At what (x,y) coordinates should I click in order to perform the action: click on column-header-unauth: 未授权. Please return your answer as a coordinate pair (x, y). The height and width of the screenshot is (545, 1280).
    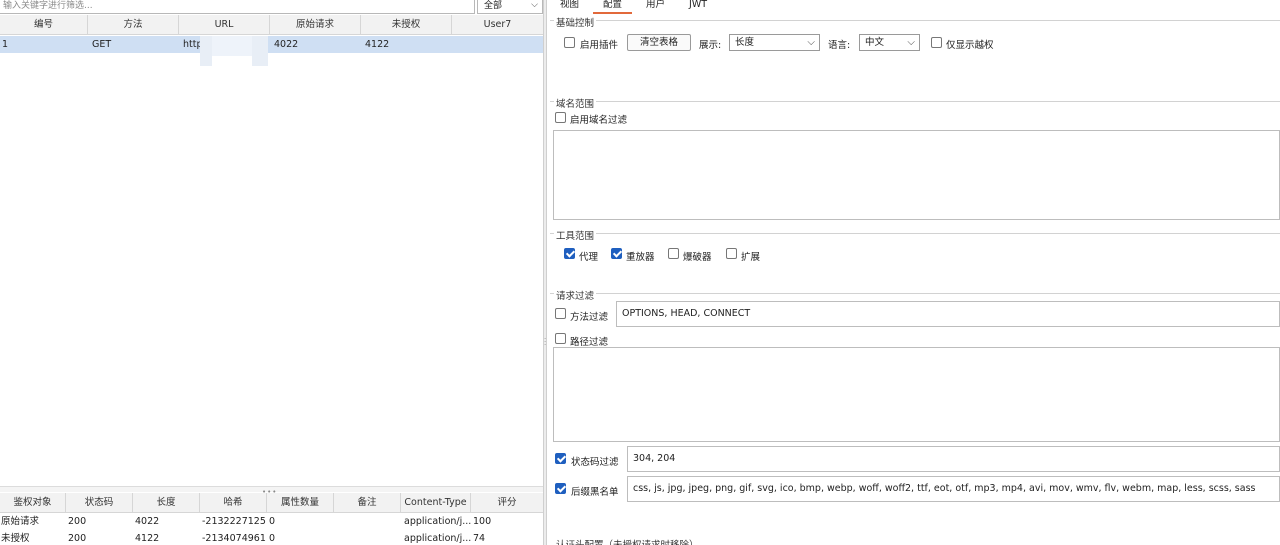
    Looking at the image, I should click on (406, 25).